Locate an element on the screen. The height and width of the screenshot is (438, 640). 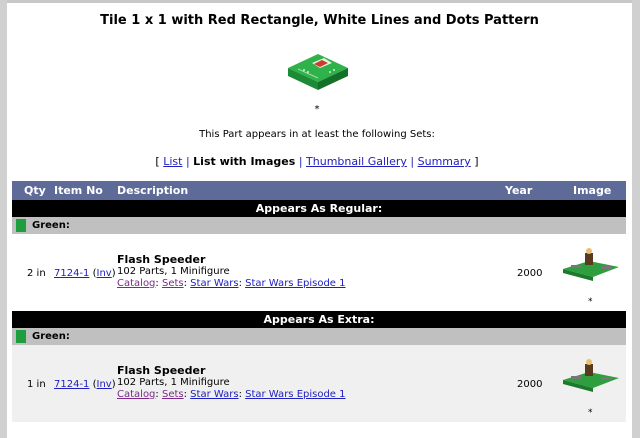
view-thumbnail-gallery-link: Thumbnail Gallery is located at coordinates (356, 161).